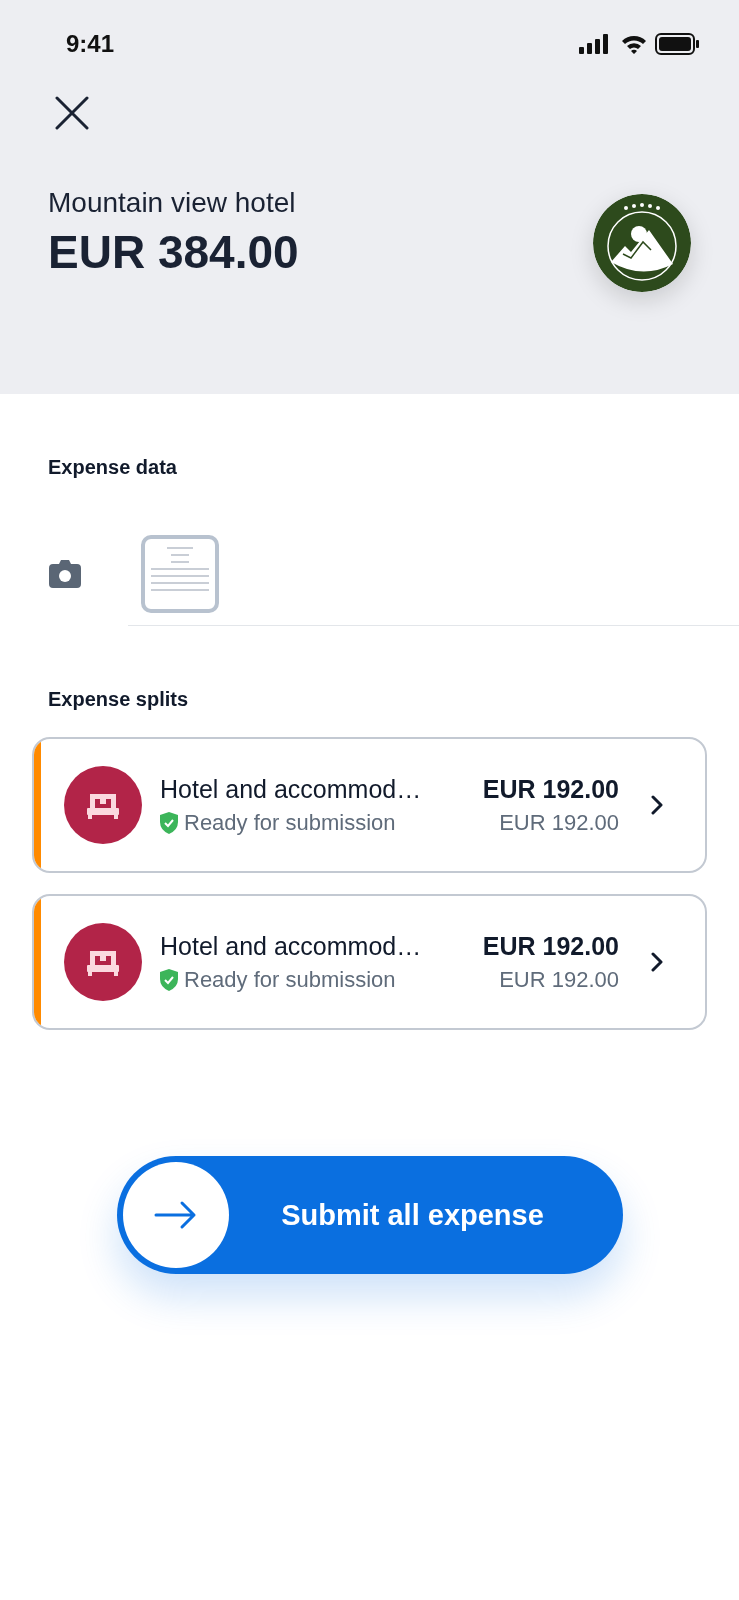 Image resolution: width=739 pixels, height=1600 pixels. I want to click on wifi-icon, so click(634, 44).